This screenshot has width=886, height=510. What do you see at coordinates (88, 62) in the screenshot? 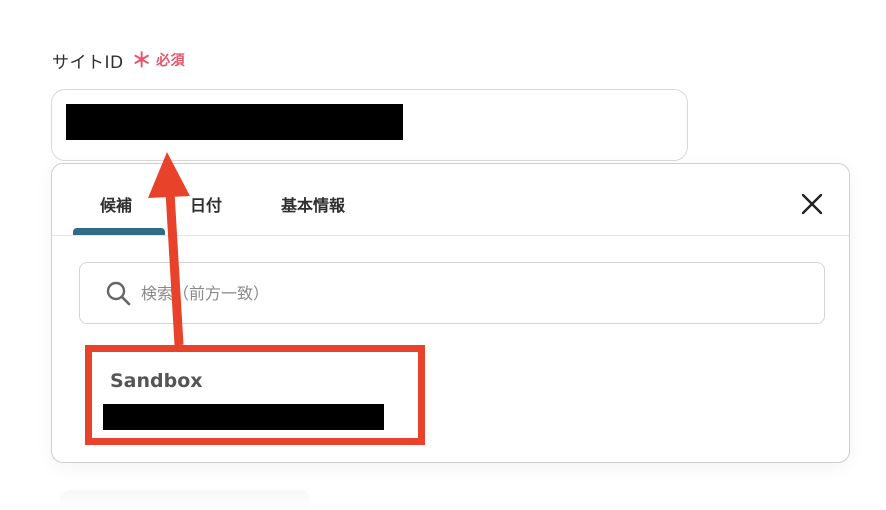
I see `site-id-label-text: サイトID` at bounding box center [88, 62].